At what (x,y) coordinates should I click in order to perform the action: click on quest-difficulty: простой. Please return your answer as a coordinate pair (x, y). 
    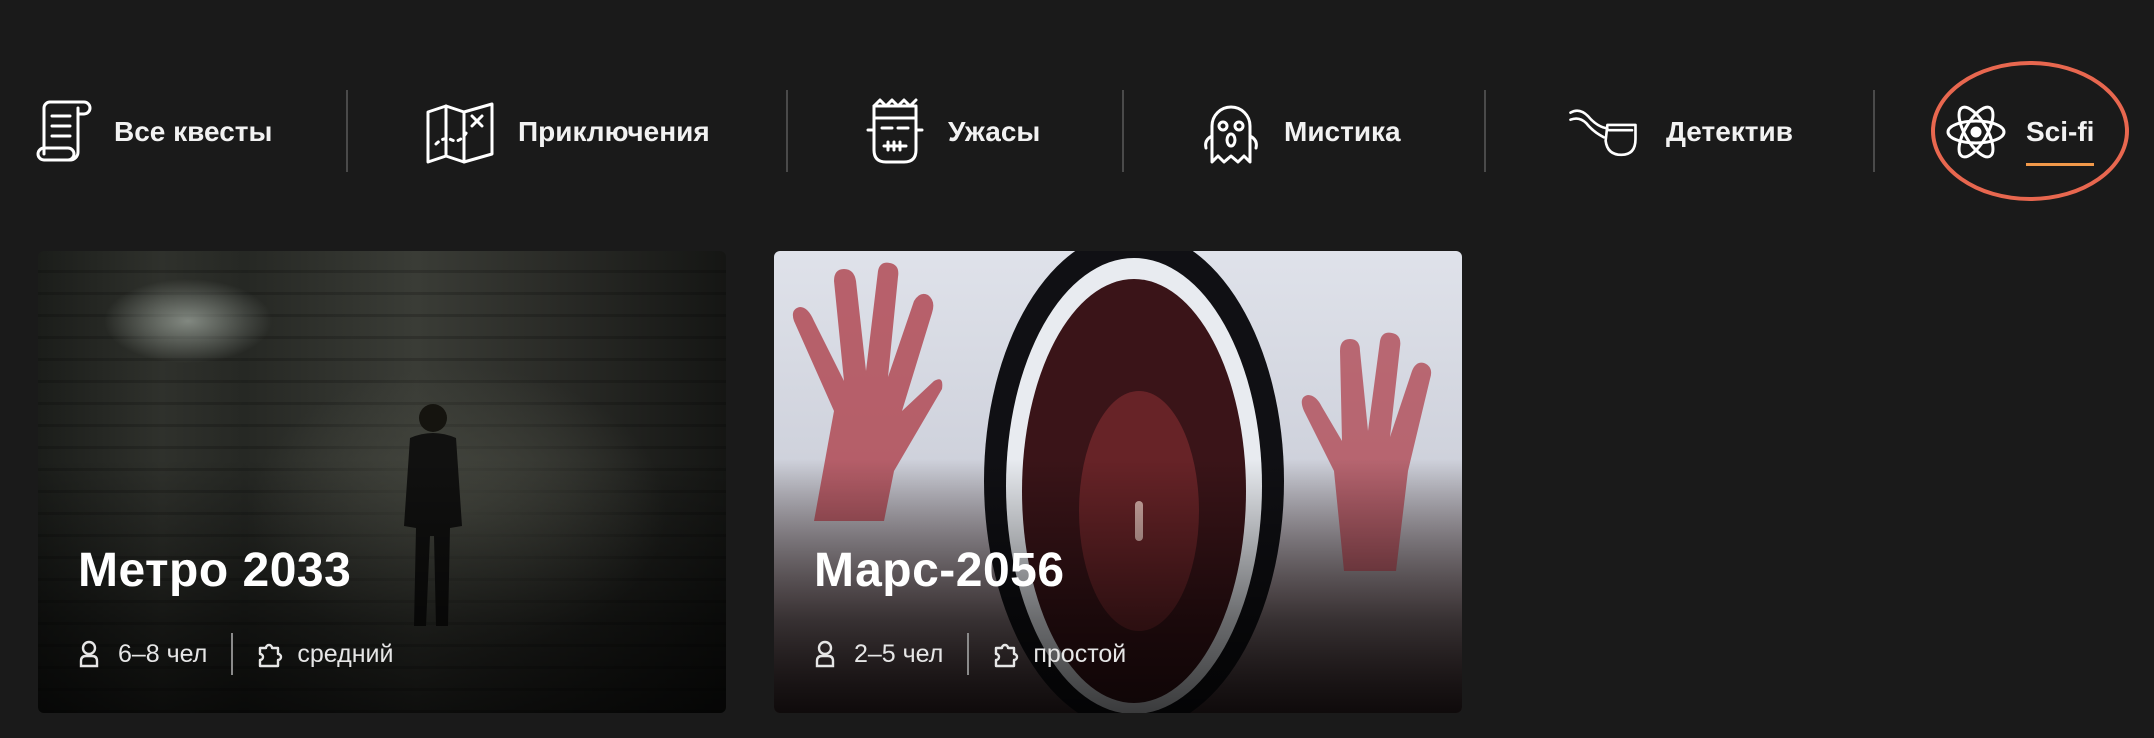
    Looking at the image, I should click on (1059, 654).